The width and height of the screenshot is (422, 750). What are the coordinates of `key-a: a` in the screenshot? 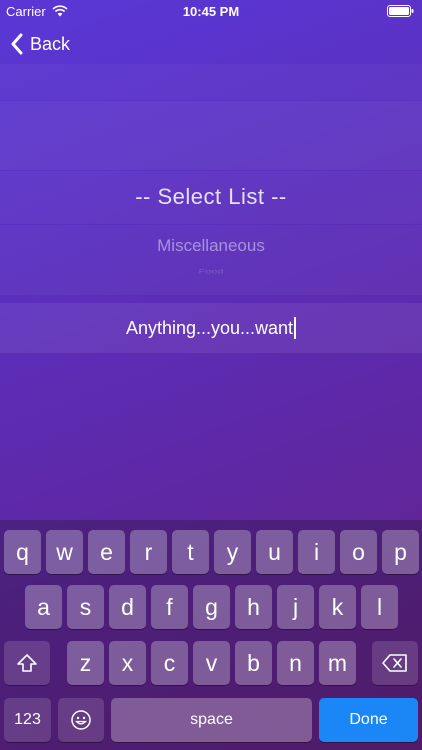 It's located at (43, 607).